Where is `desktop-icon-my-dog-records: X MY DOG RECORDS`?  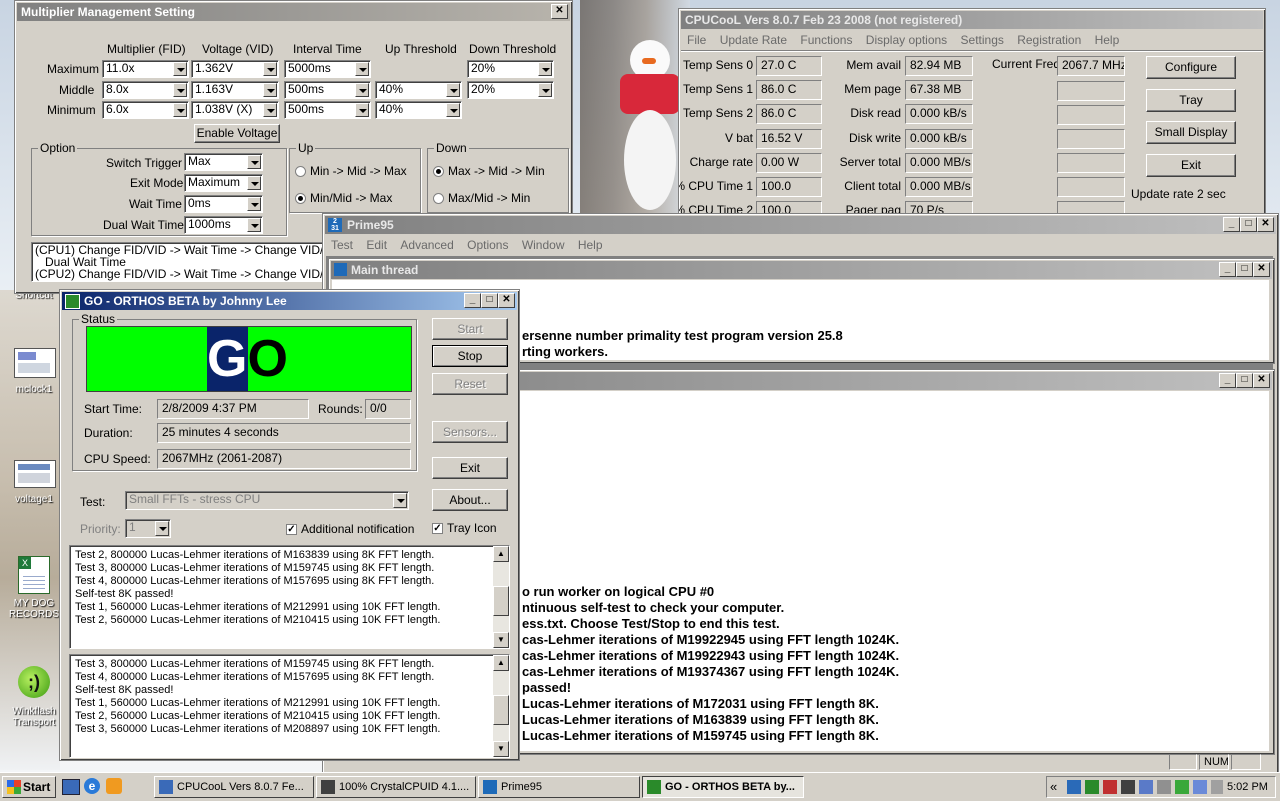
desktop-icon-my-dog-records: X MY DOG RECORDS is located at coordinates (34, 594).